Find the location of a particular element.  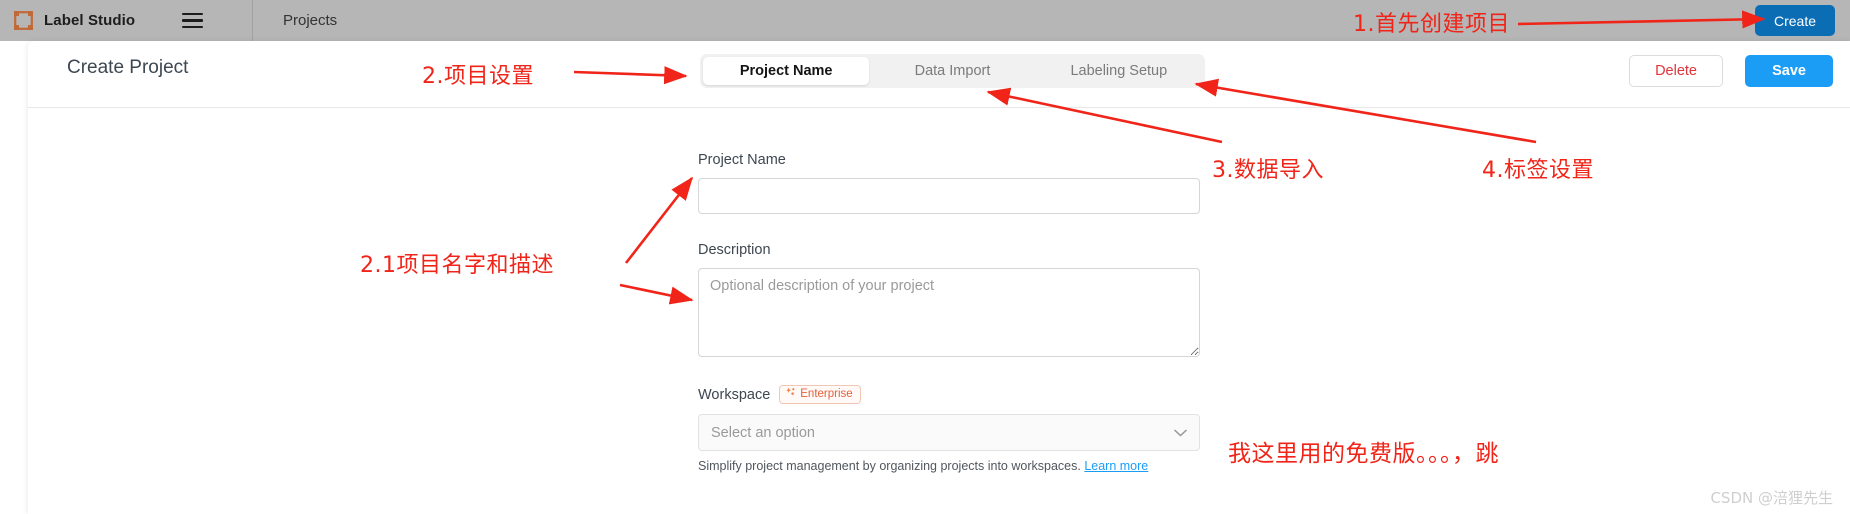

brand-block: Label Studio is located at coordinates (114, 20).